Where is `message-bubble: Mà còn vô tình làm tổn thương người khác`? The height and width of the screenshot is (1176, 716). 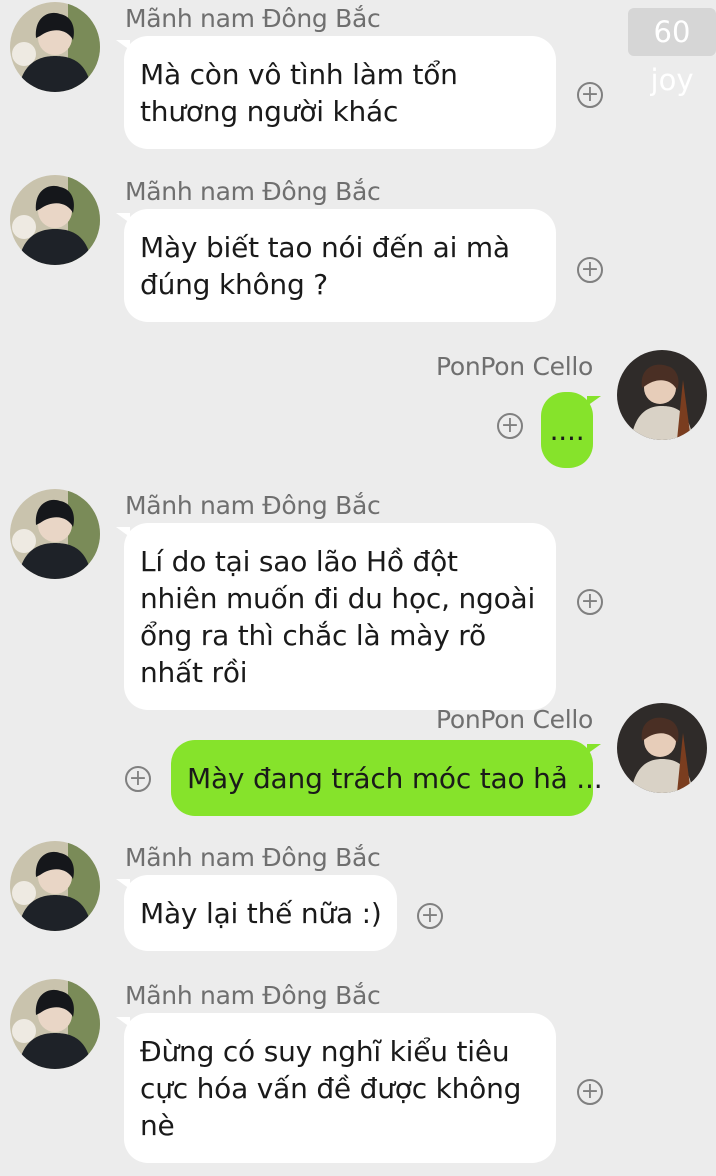 message-bubble: Mà còn vô tình làm tổn thương người khác is located at coordinates (336, 92).